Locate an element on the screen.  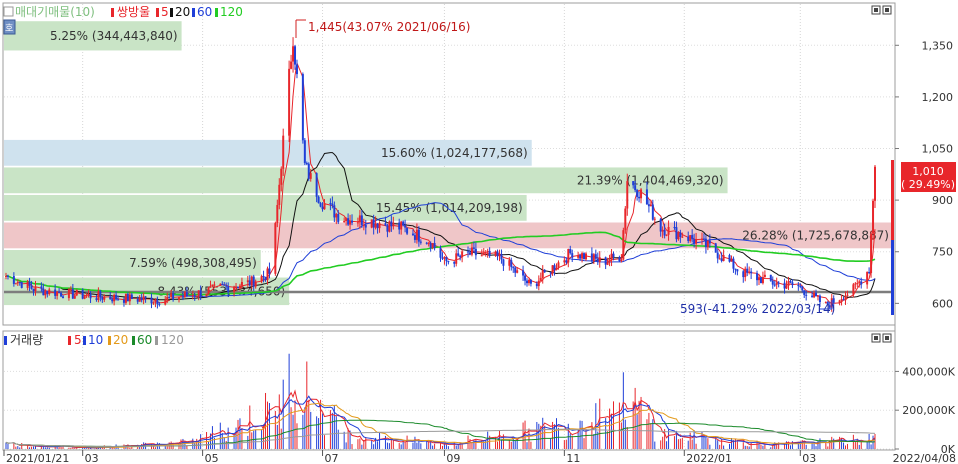
x-tick-label: 03 is located at coordinates (809, 458).